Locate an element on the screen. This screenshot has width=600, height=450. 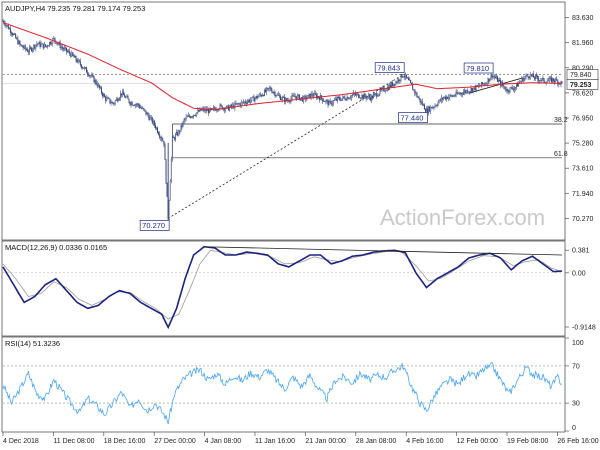
current-price-tag-label: 79.253 is located at coordinates (581, 85).